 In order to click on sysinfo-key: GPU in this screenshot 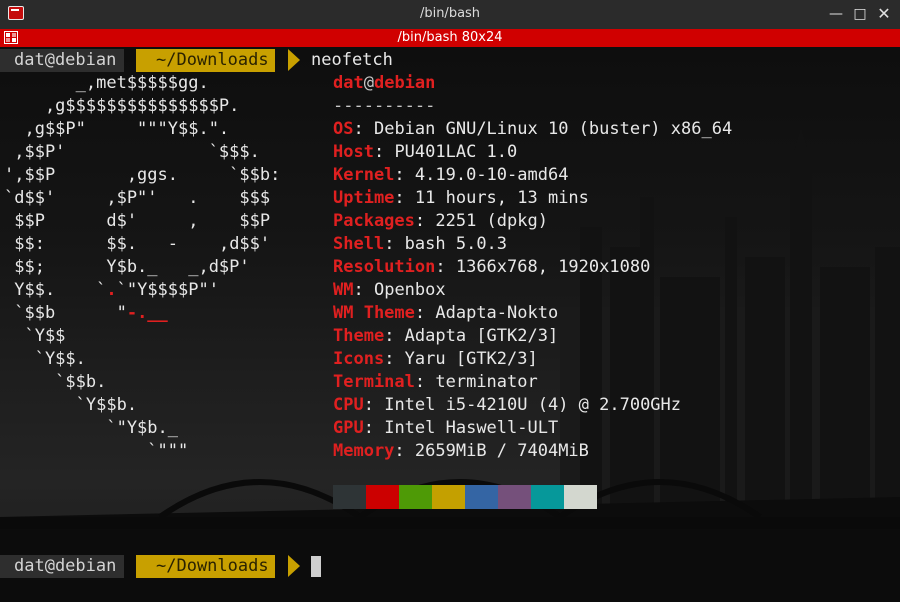, I will do `click(348, 428)`.